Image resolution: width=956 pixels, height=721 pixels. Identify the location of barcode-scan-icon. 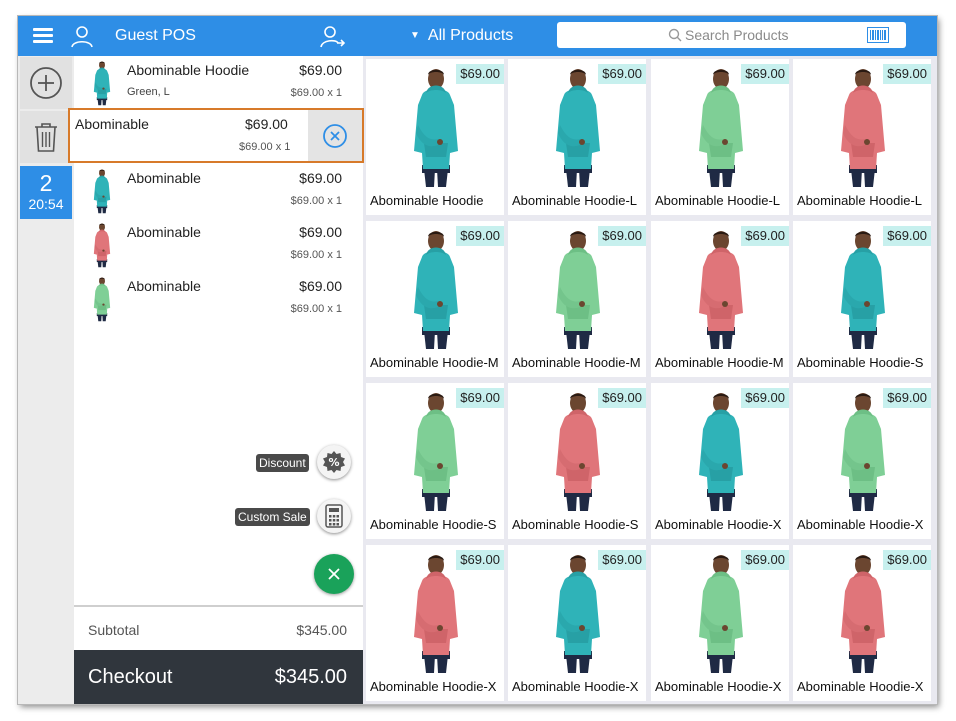
(878, 35).